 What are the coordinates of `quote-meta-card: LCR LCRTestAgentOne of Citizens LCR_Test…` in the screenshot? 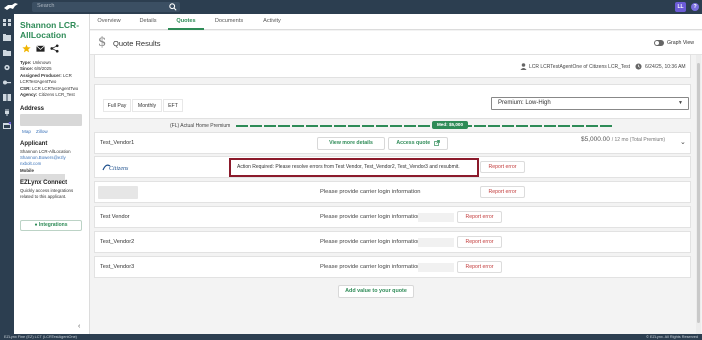 It's located at (392, 66).